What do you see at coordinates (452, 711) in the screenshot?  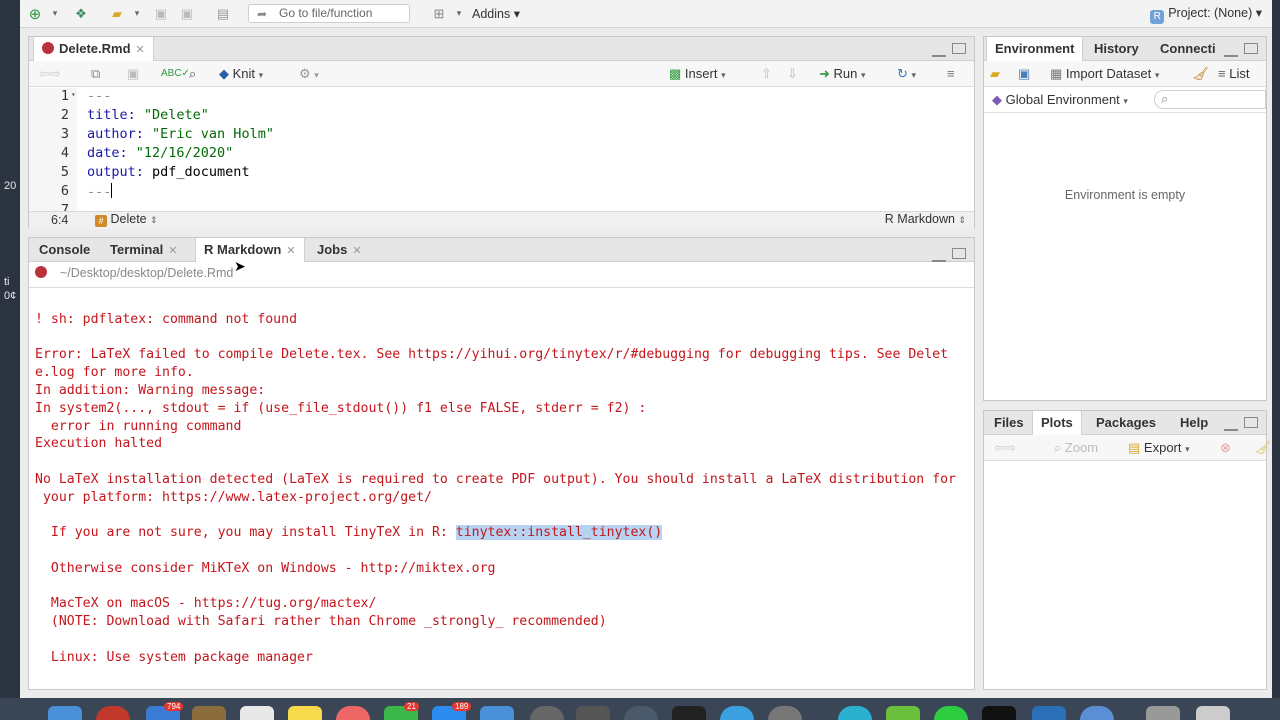 I see `app-icon: 189` at bounding box center [452, 711].